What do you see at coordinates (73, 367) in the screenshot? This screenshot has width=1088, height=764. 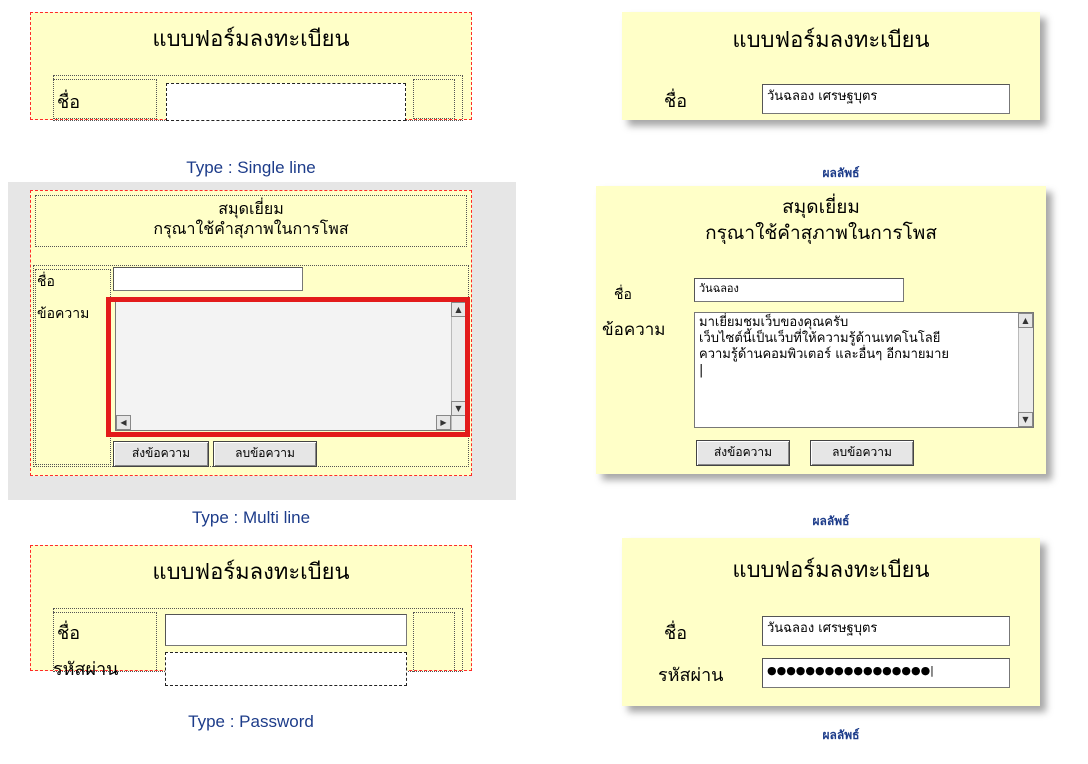 I see `label-column` at bounding box center [73, 367].